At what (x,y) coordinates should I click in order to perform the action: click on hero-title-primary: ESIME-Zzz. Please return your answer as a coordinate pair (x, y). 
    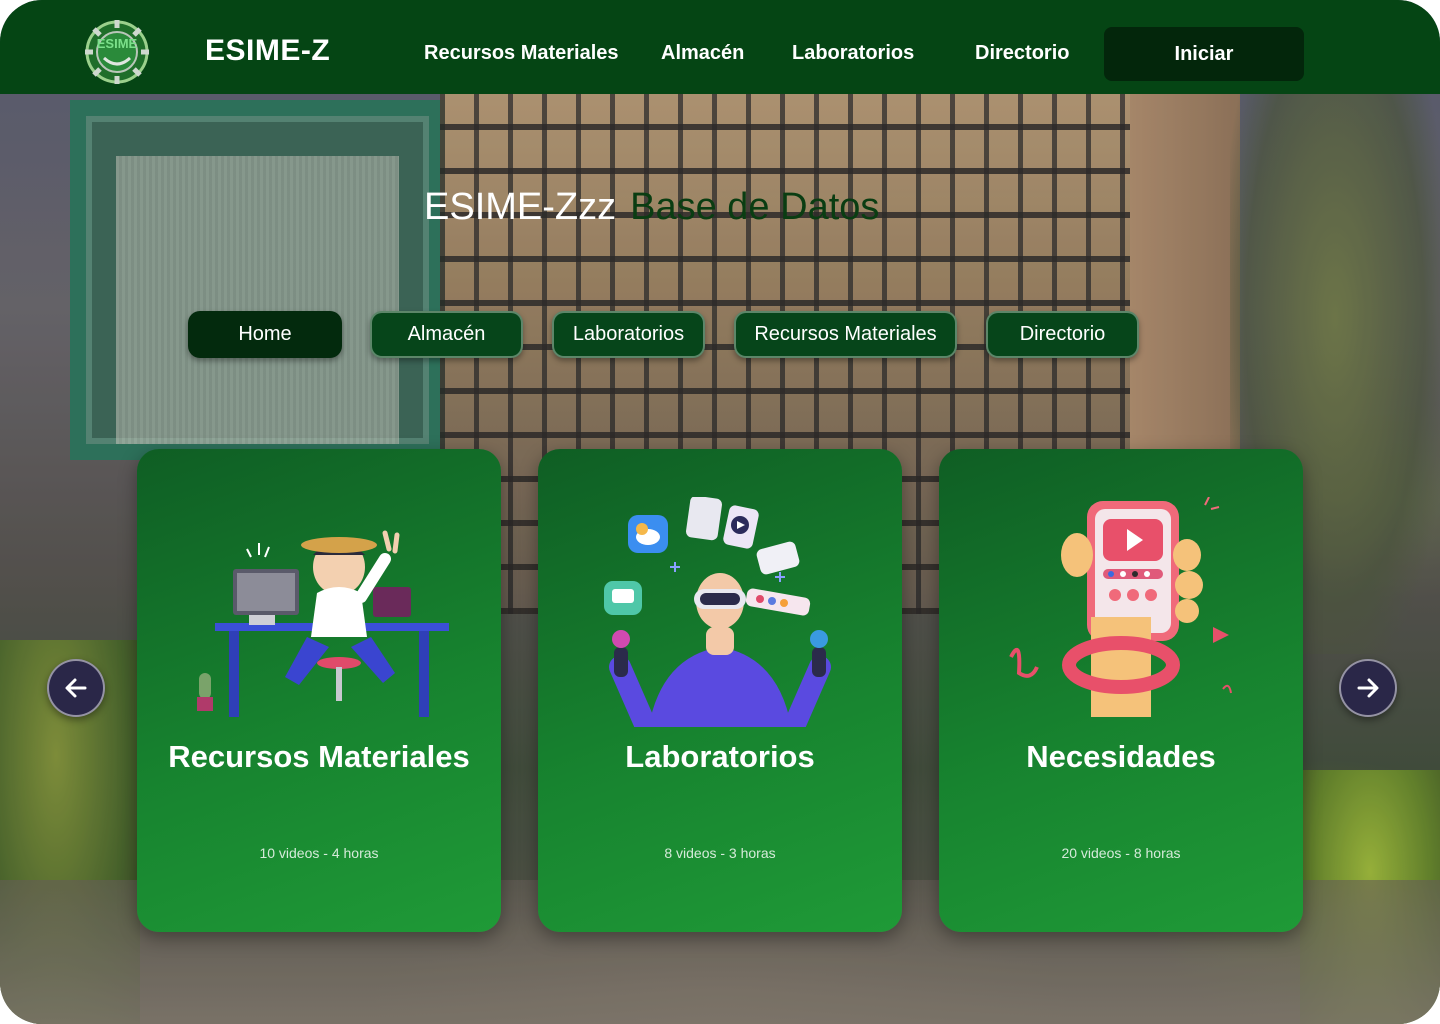
    Looking at the image, I should click on (520, 207).